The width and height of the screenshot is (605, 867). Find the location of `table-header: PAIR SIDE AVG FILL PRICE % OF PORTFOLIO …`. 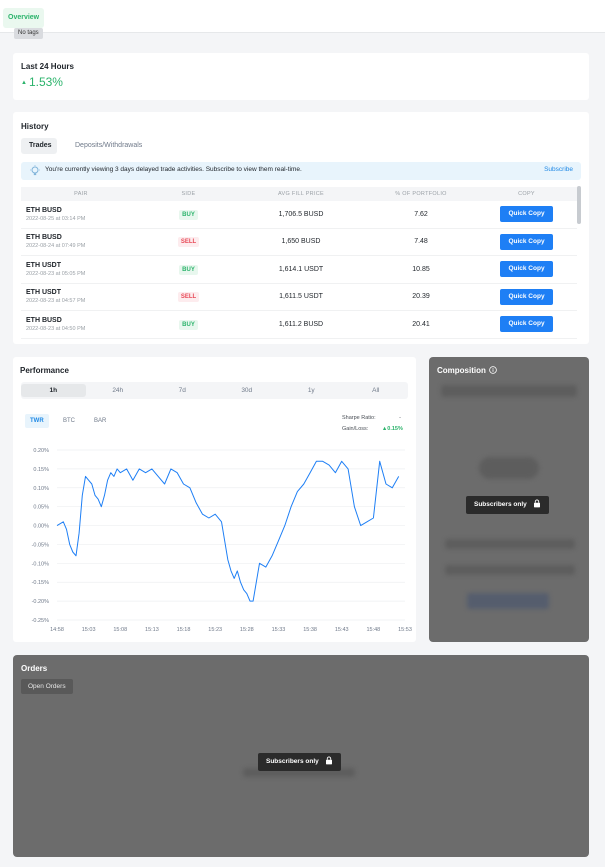

table-header: PAIR SIDE AVG FILL PRICE % OF PORTFOLIO … is located at coordinates (299, 194).